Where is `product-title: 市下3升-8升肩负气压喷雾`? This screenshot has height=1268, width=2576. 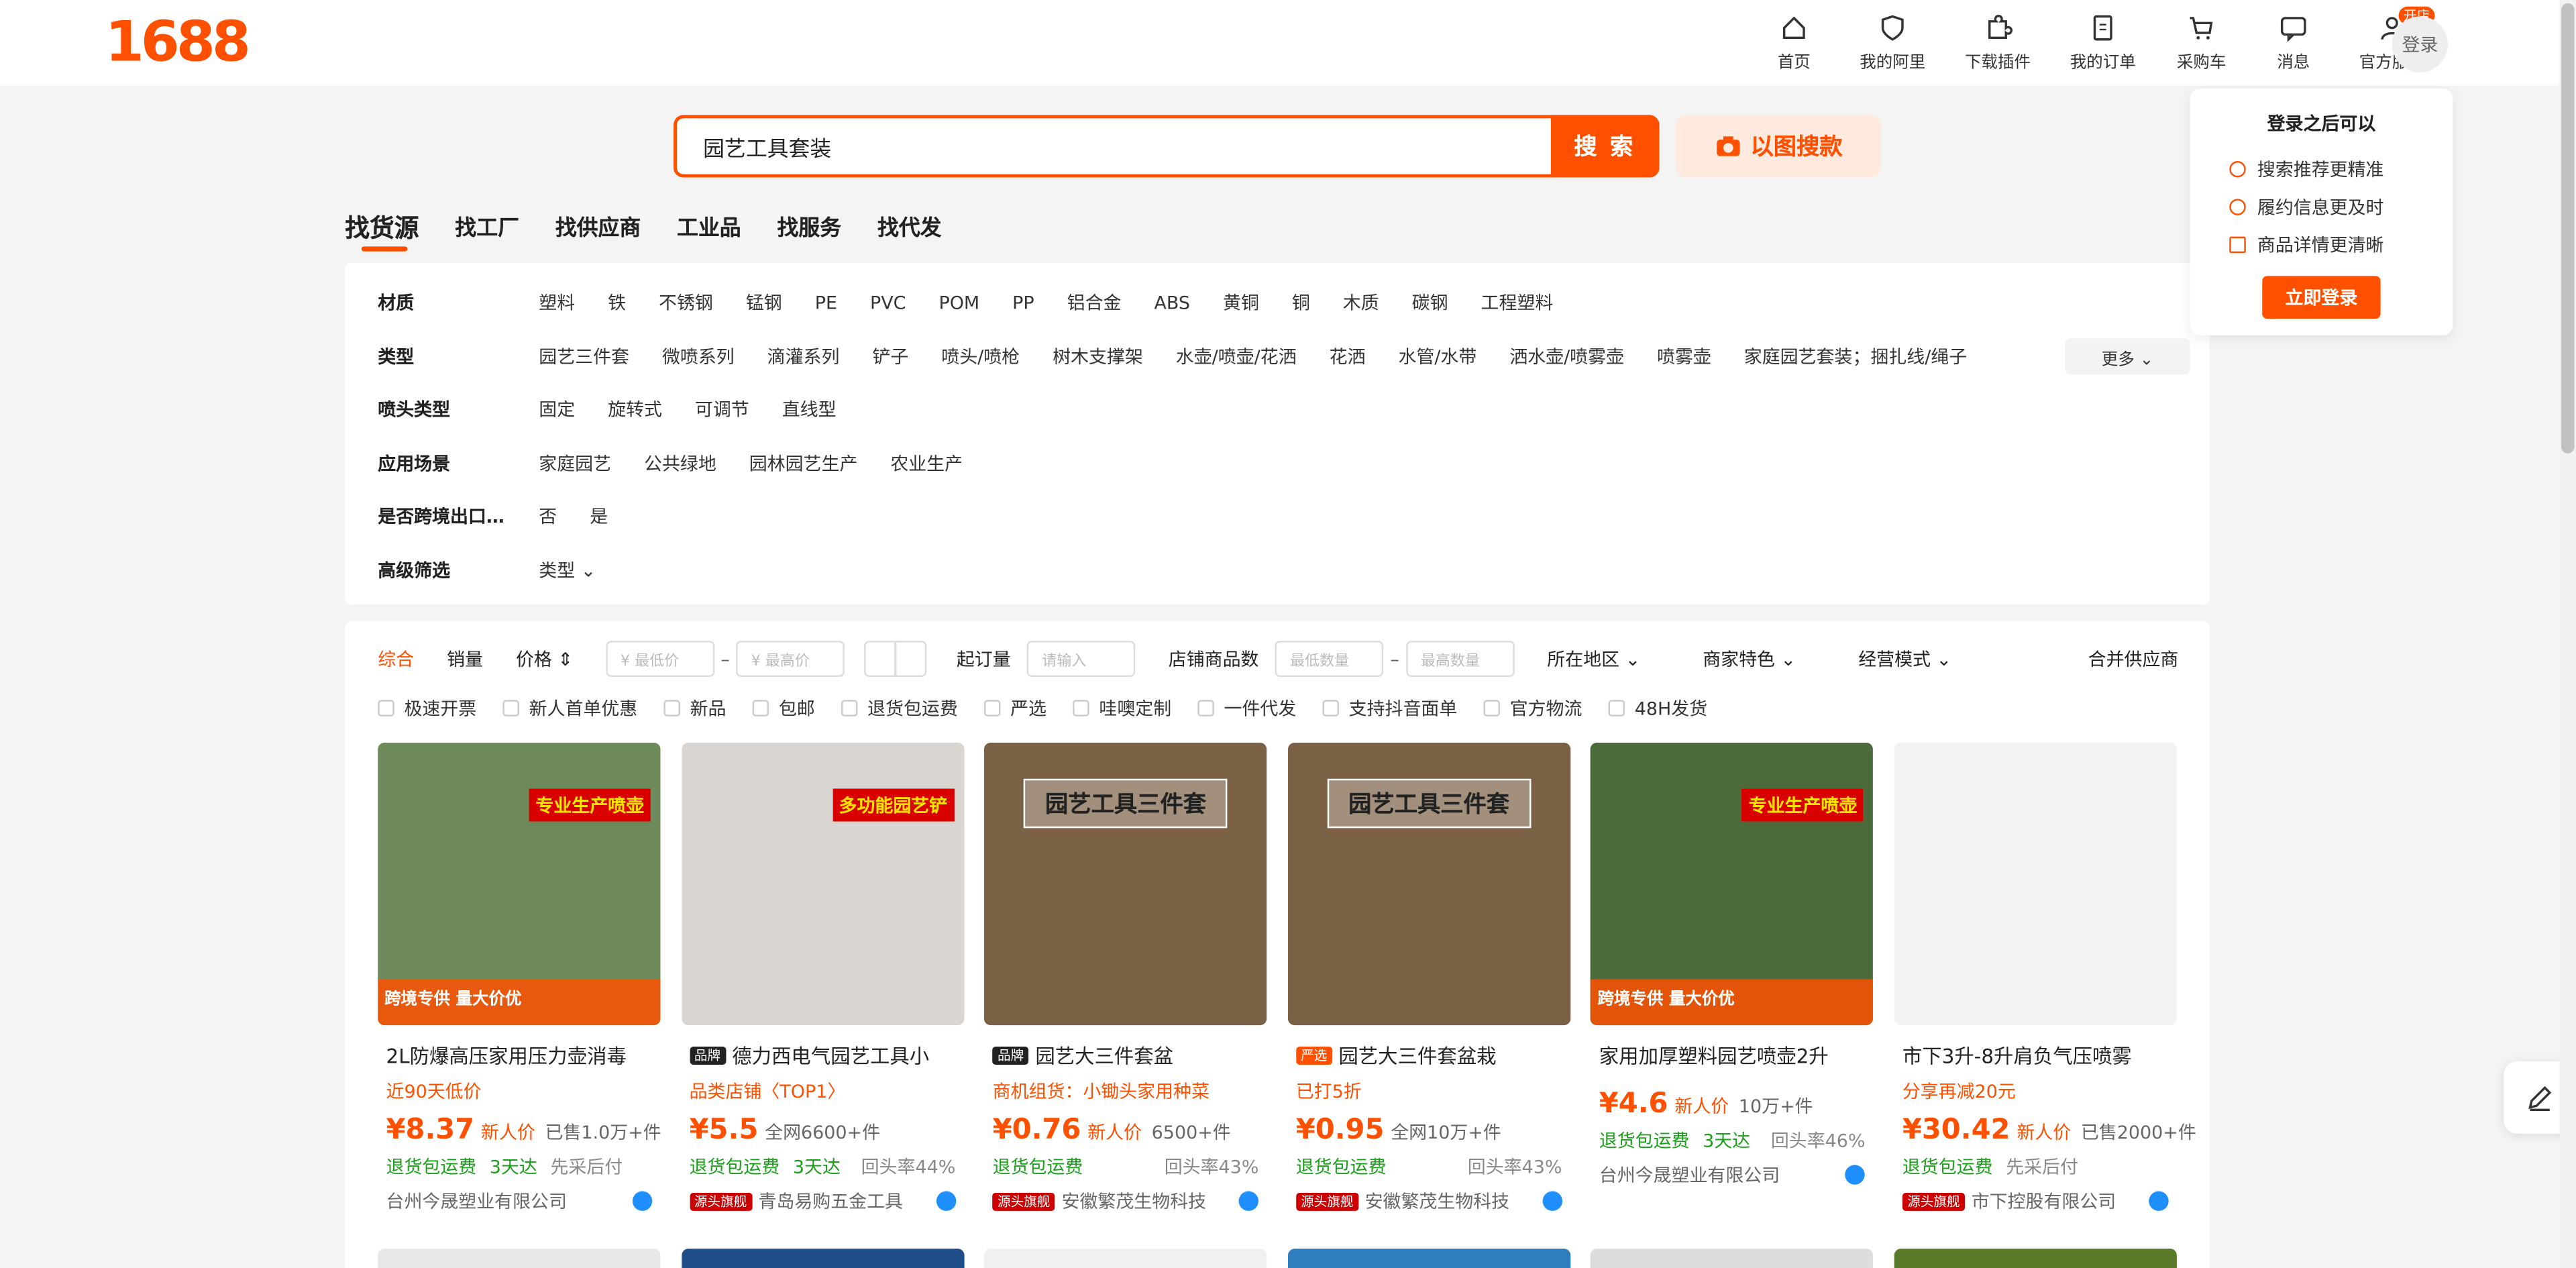
product-title: 市下3升-8升肩负气压喷雾 is located at coordinates (2035, 1056).